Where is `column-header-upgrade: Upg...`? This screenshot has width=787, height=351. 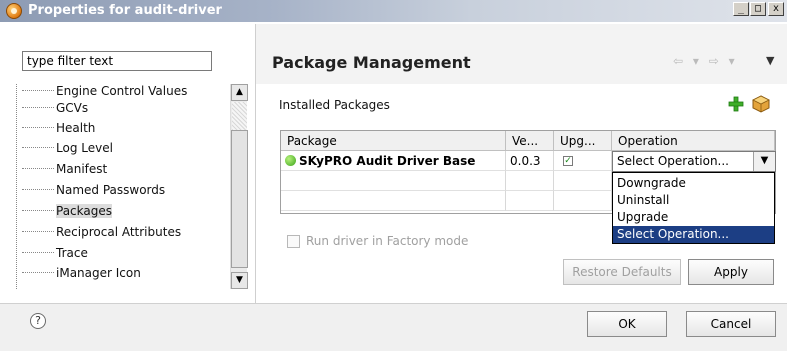
column-header-upgrade: Upg... is located at coordinates (583, 141).